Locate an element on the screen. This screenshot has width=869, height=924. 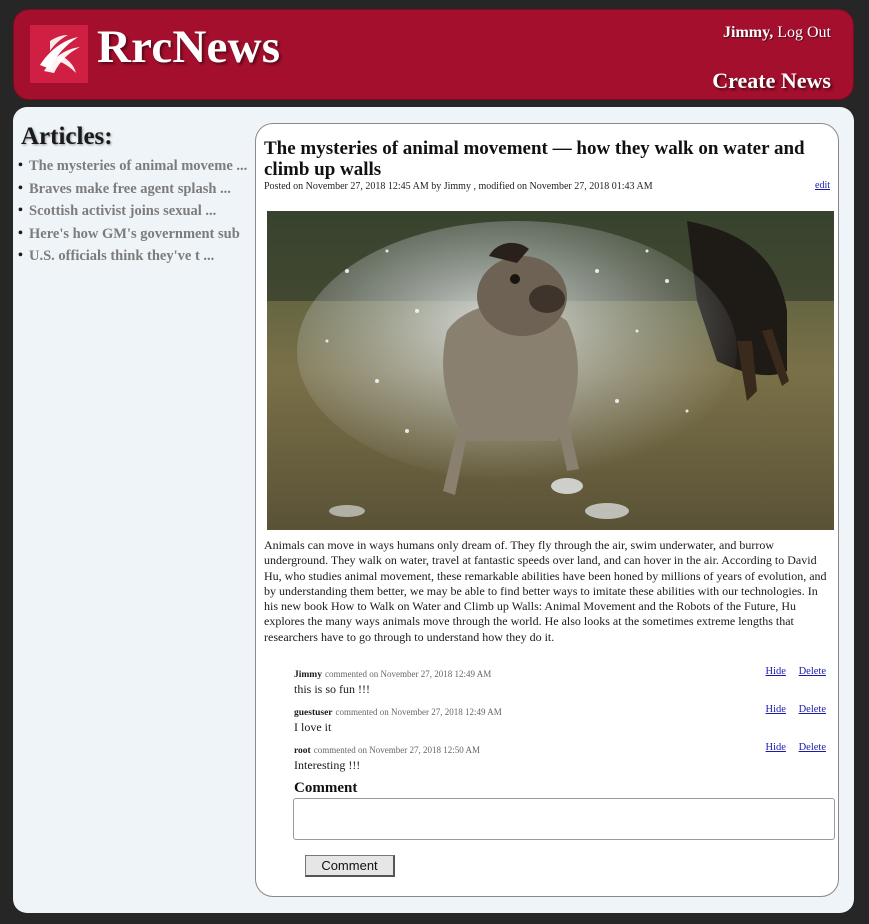
comment-input is located at coordinates (564, 819).